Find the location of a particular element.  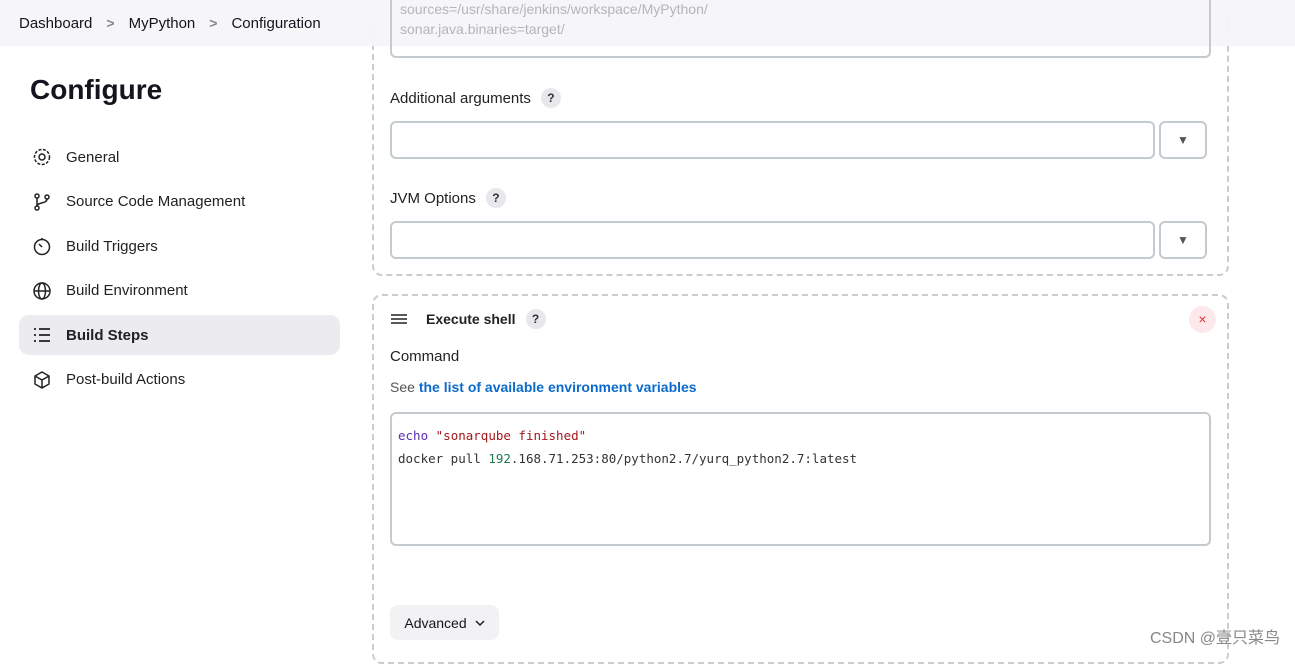

sidebar-item-build-environment: Build Environment is located at coordinates (179, 291).